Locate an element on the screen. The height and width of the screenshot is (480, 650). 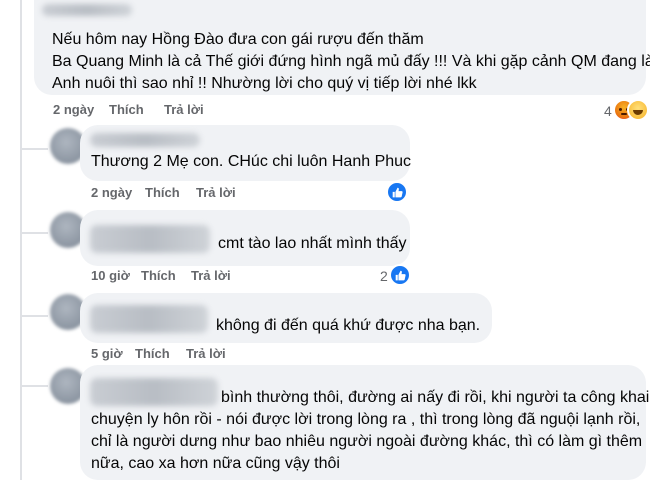
comment-text: Thương 2 Mẹ con. CHúc chi luôn Hanh Phuc is located at coordinates (251, 161).